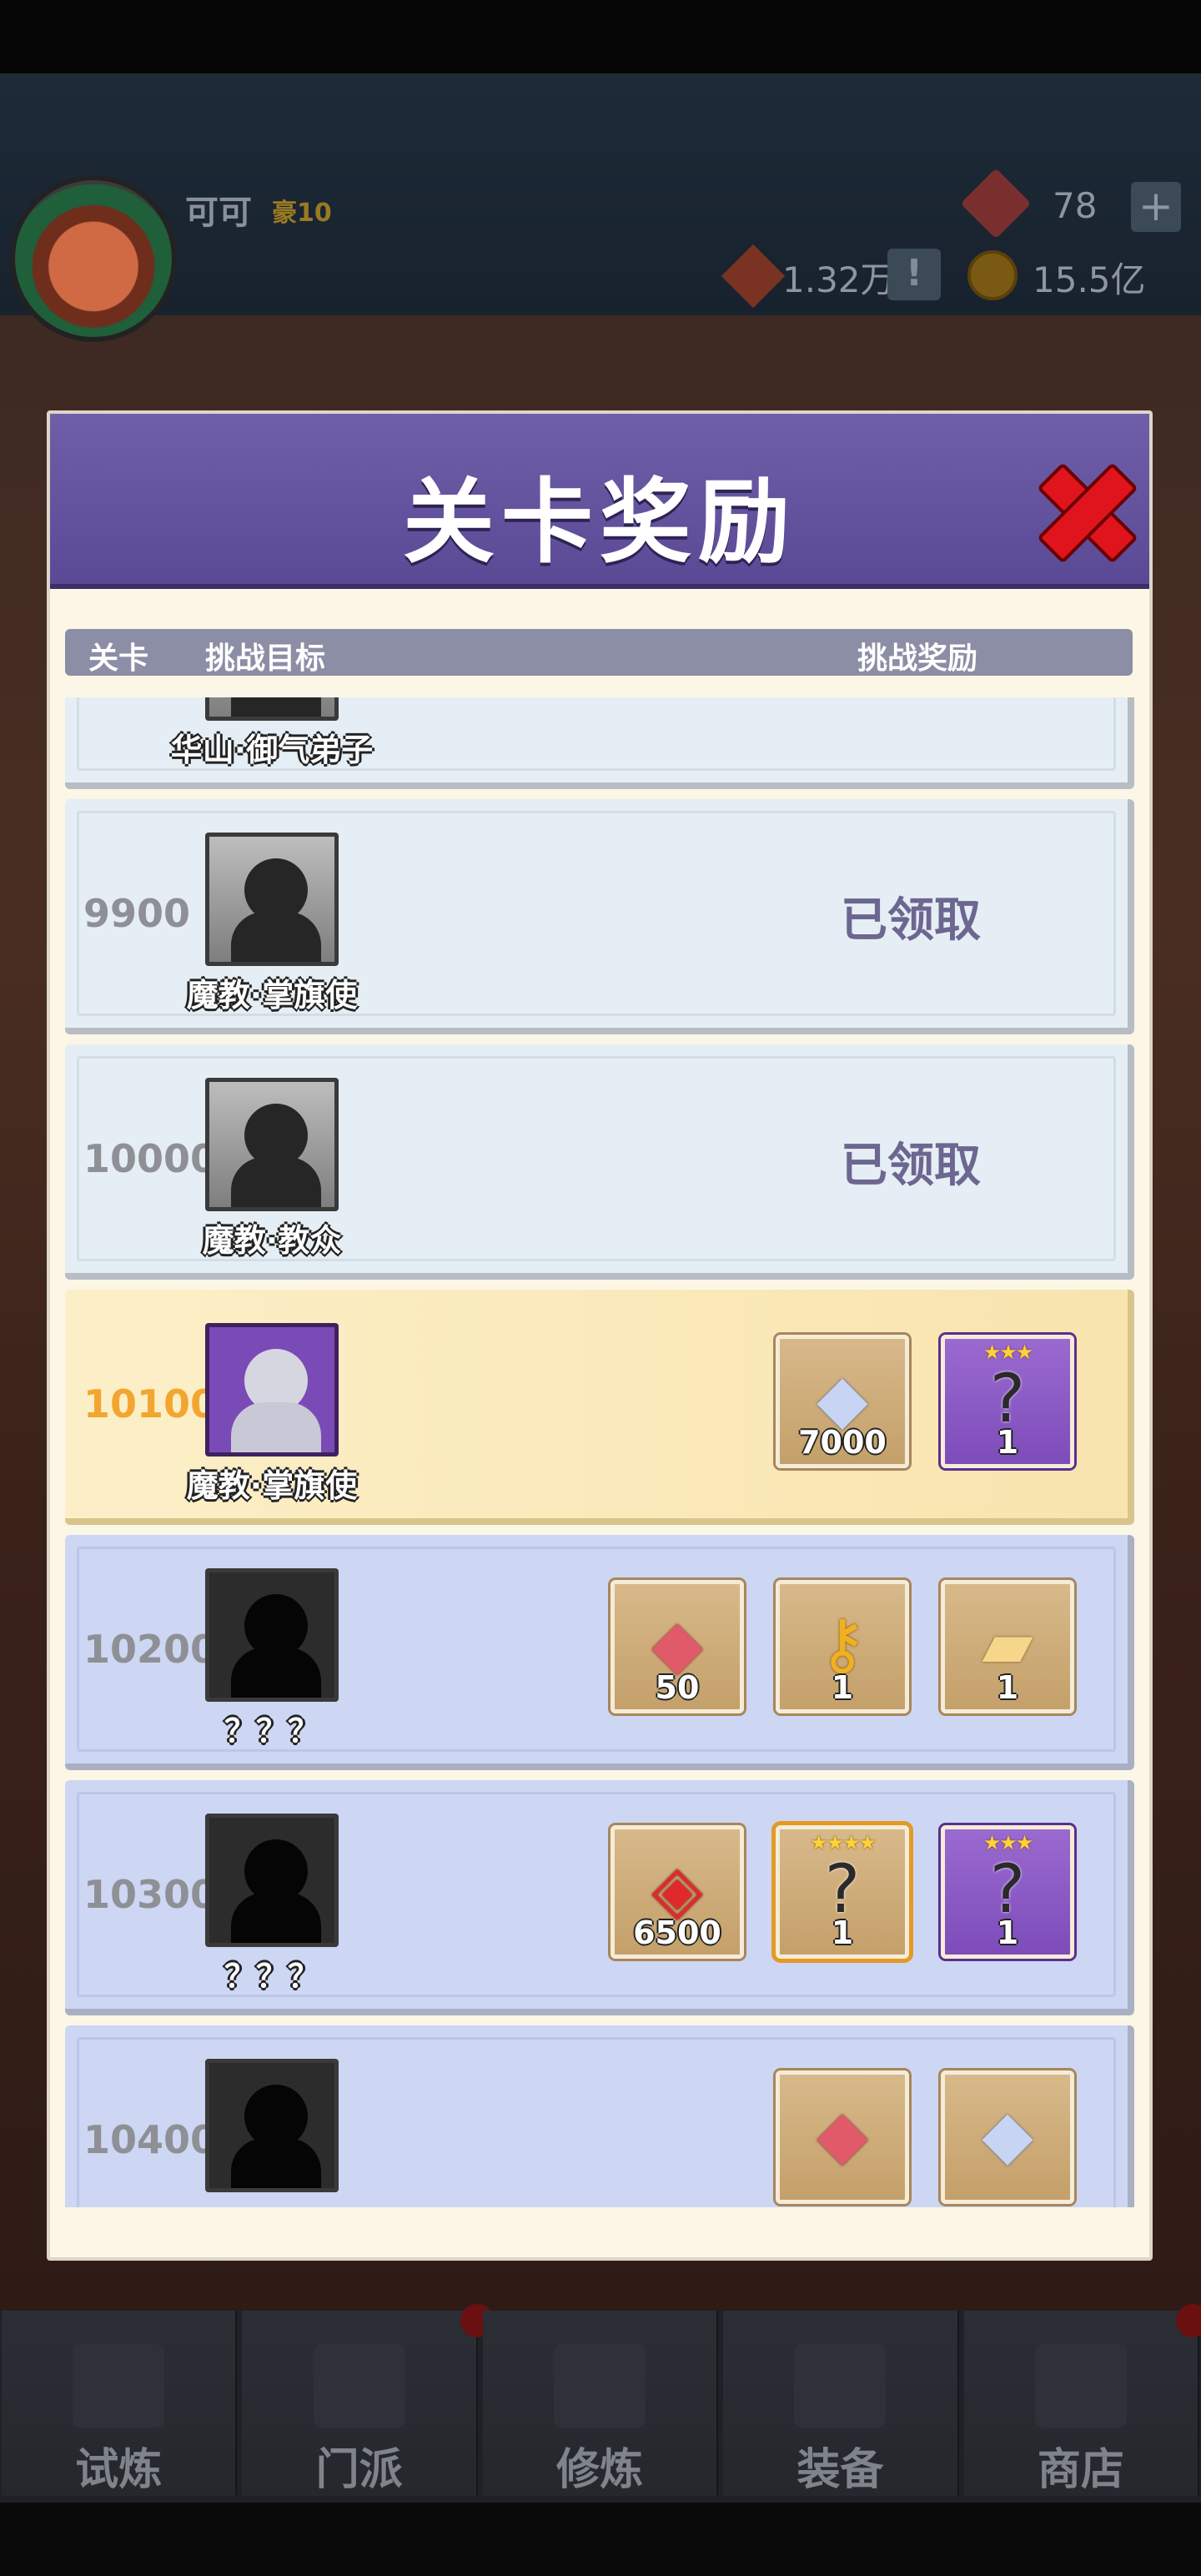  I want to click on stage-number: 10200, so click(151, 1649).